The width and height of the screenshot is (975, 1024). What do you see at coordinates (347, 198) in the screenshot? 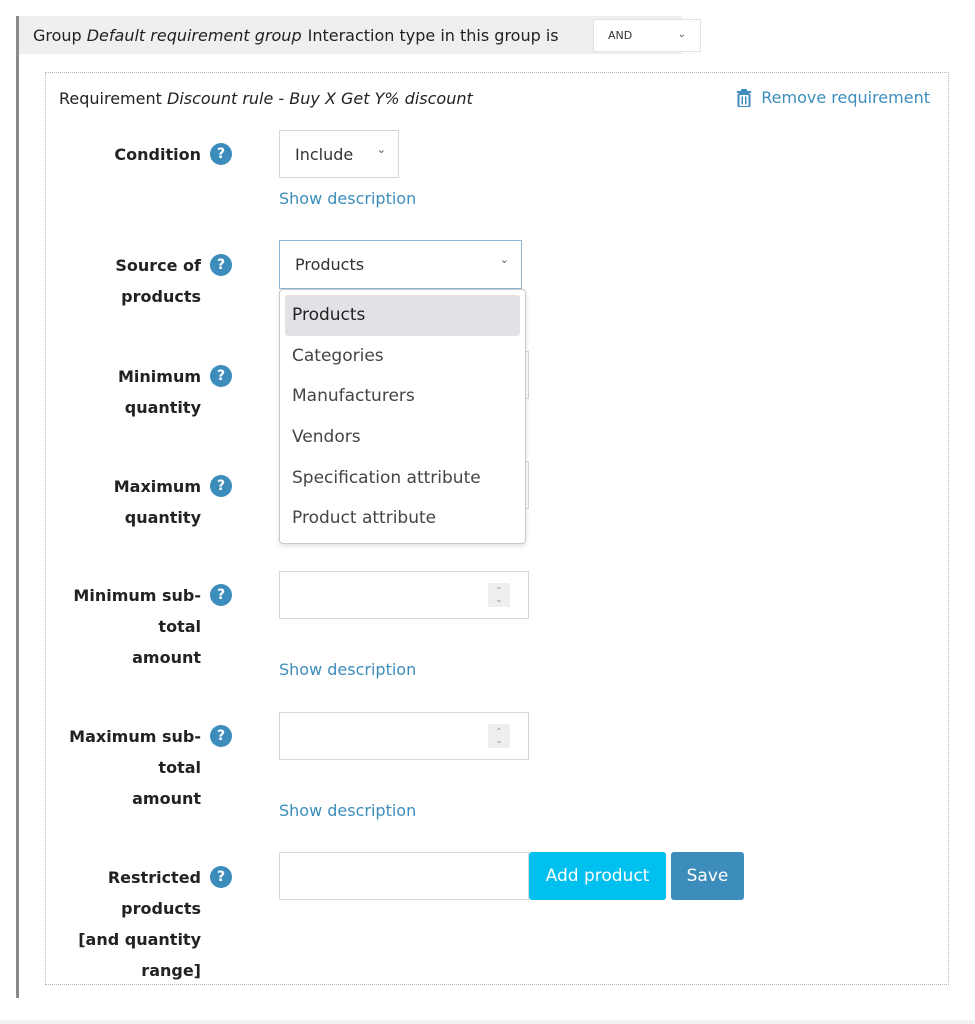
I see `condition-show-description-link: Show description` at bounding box center [347, 198].